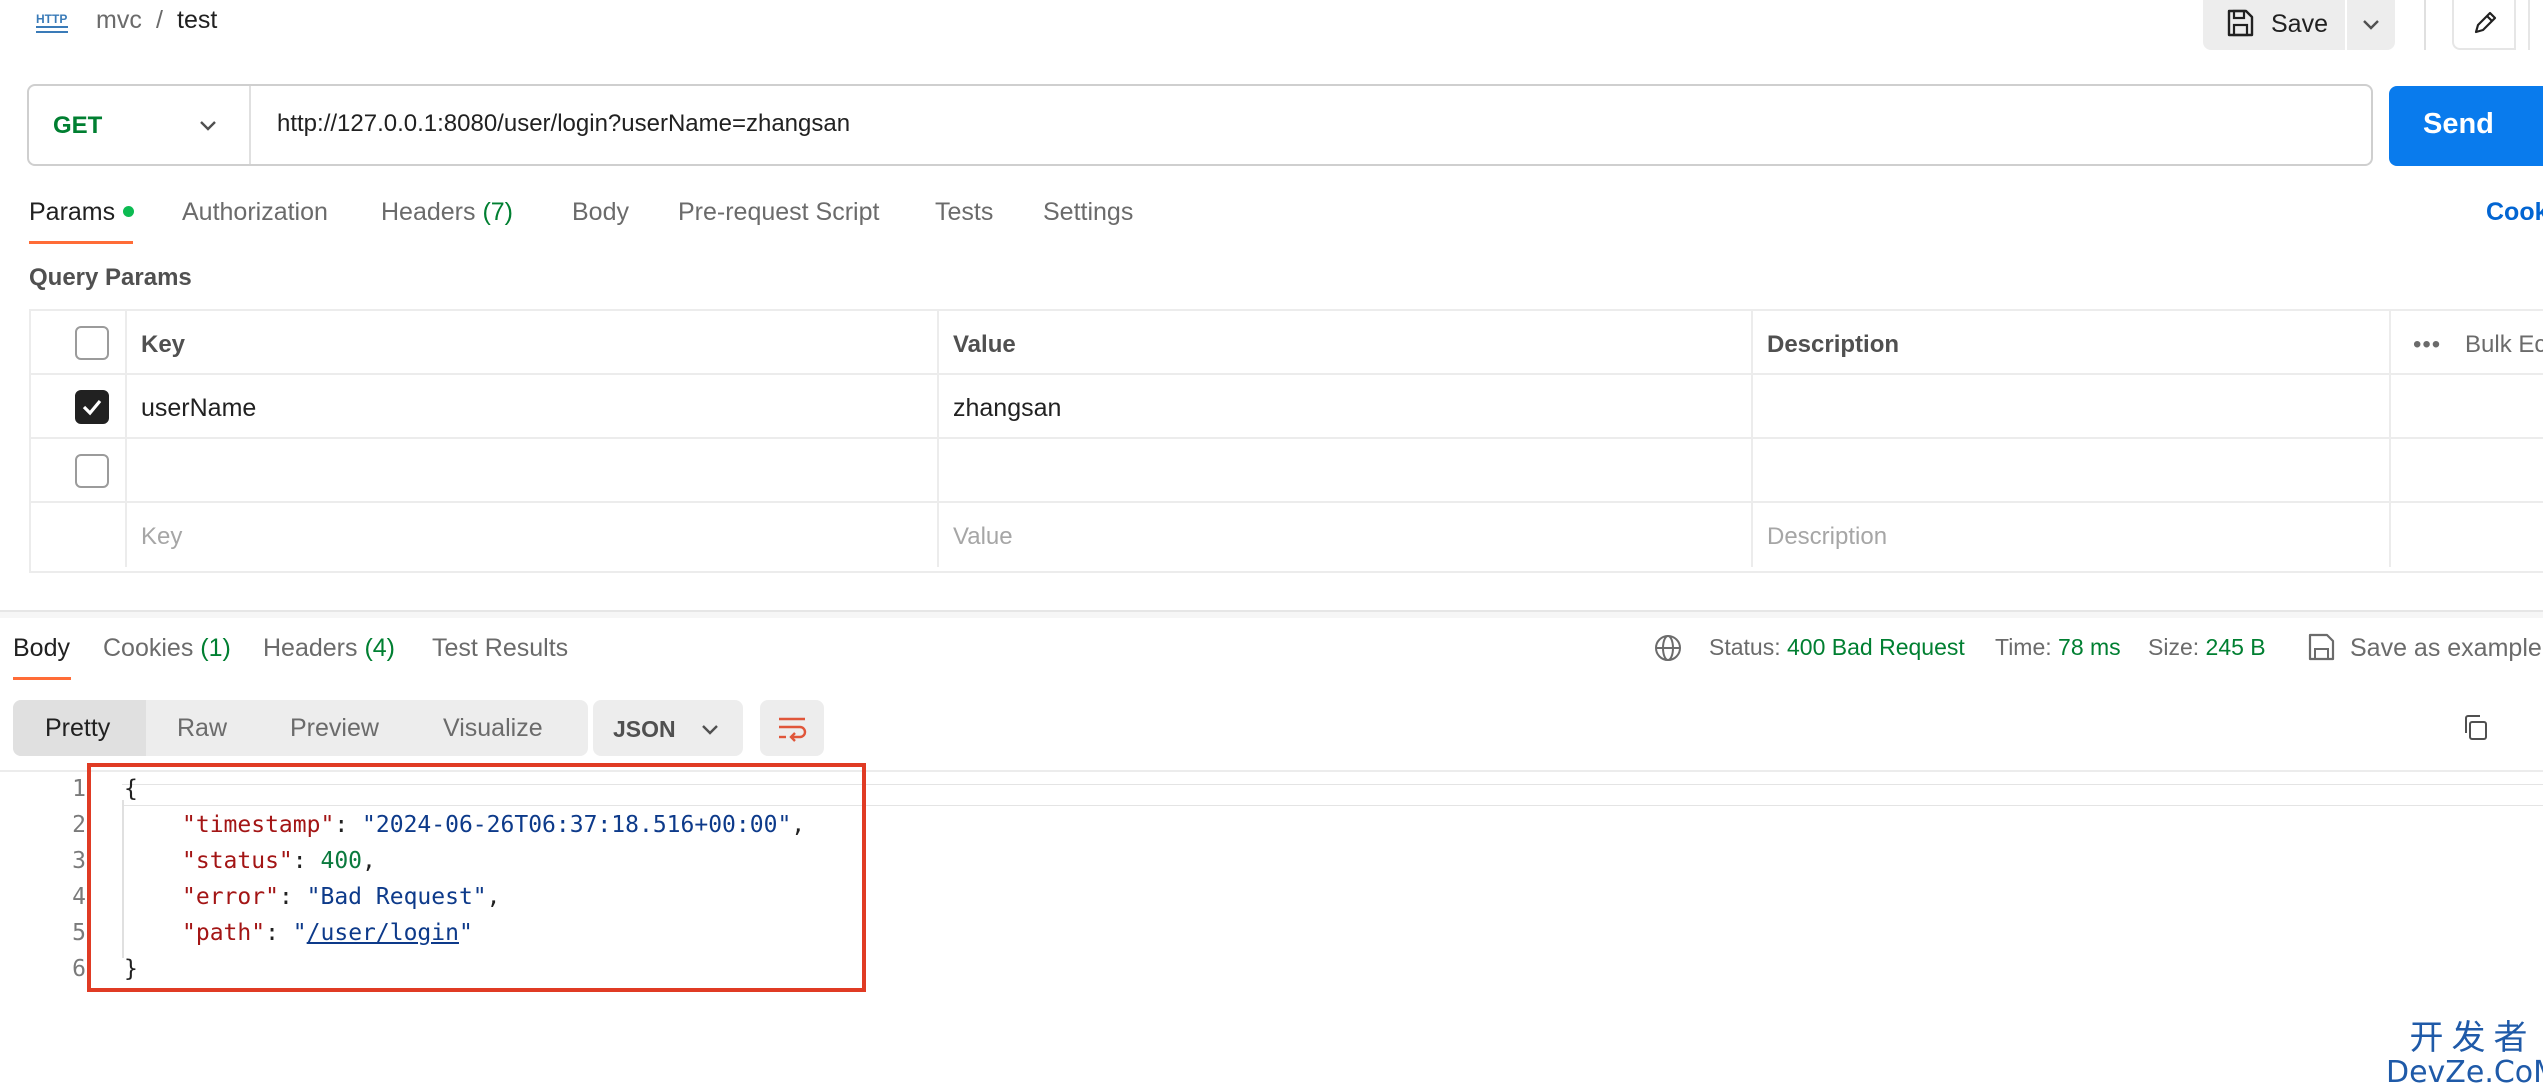 This screenshot has height=1090, width=2543. Describe the element at coordinates (119, 20) in the screenshot. I see `breadcrumb-parent: mvc` at that location.